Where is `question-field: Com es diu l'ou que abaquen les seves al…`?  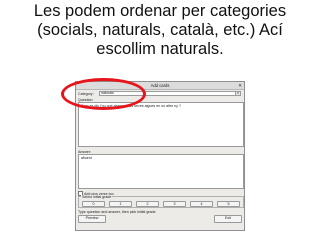 question-field: Com es diu l'ou que abaquen les seves al… is located at coordinates (161, 124).